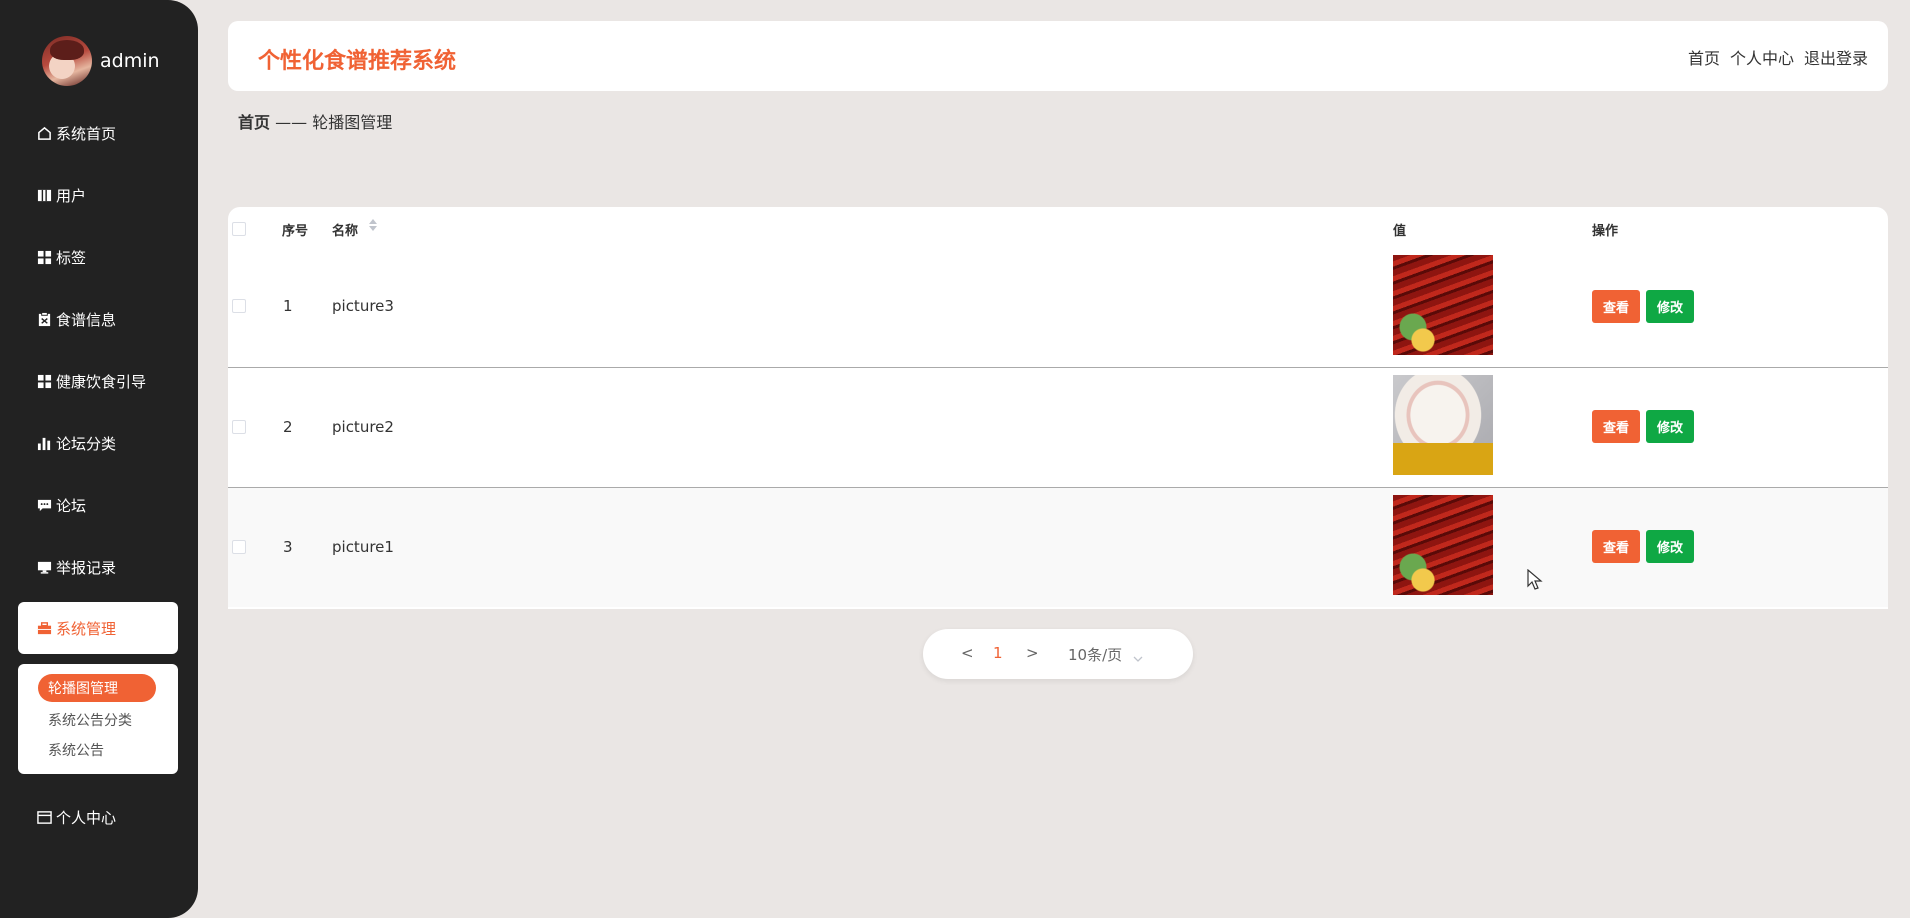 The width and height of the screenshot is (1910, 918). What do you see at coordinates (1058, 307) in the screenshot?
I see `table-row: 1 picture3 查看 修改` at bounding box center [1058, 307].